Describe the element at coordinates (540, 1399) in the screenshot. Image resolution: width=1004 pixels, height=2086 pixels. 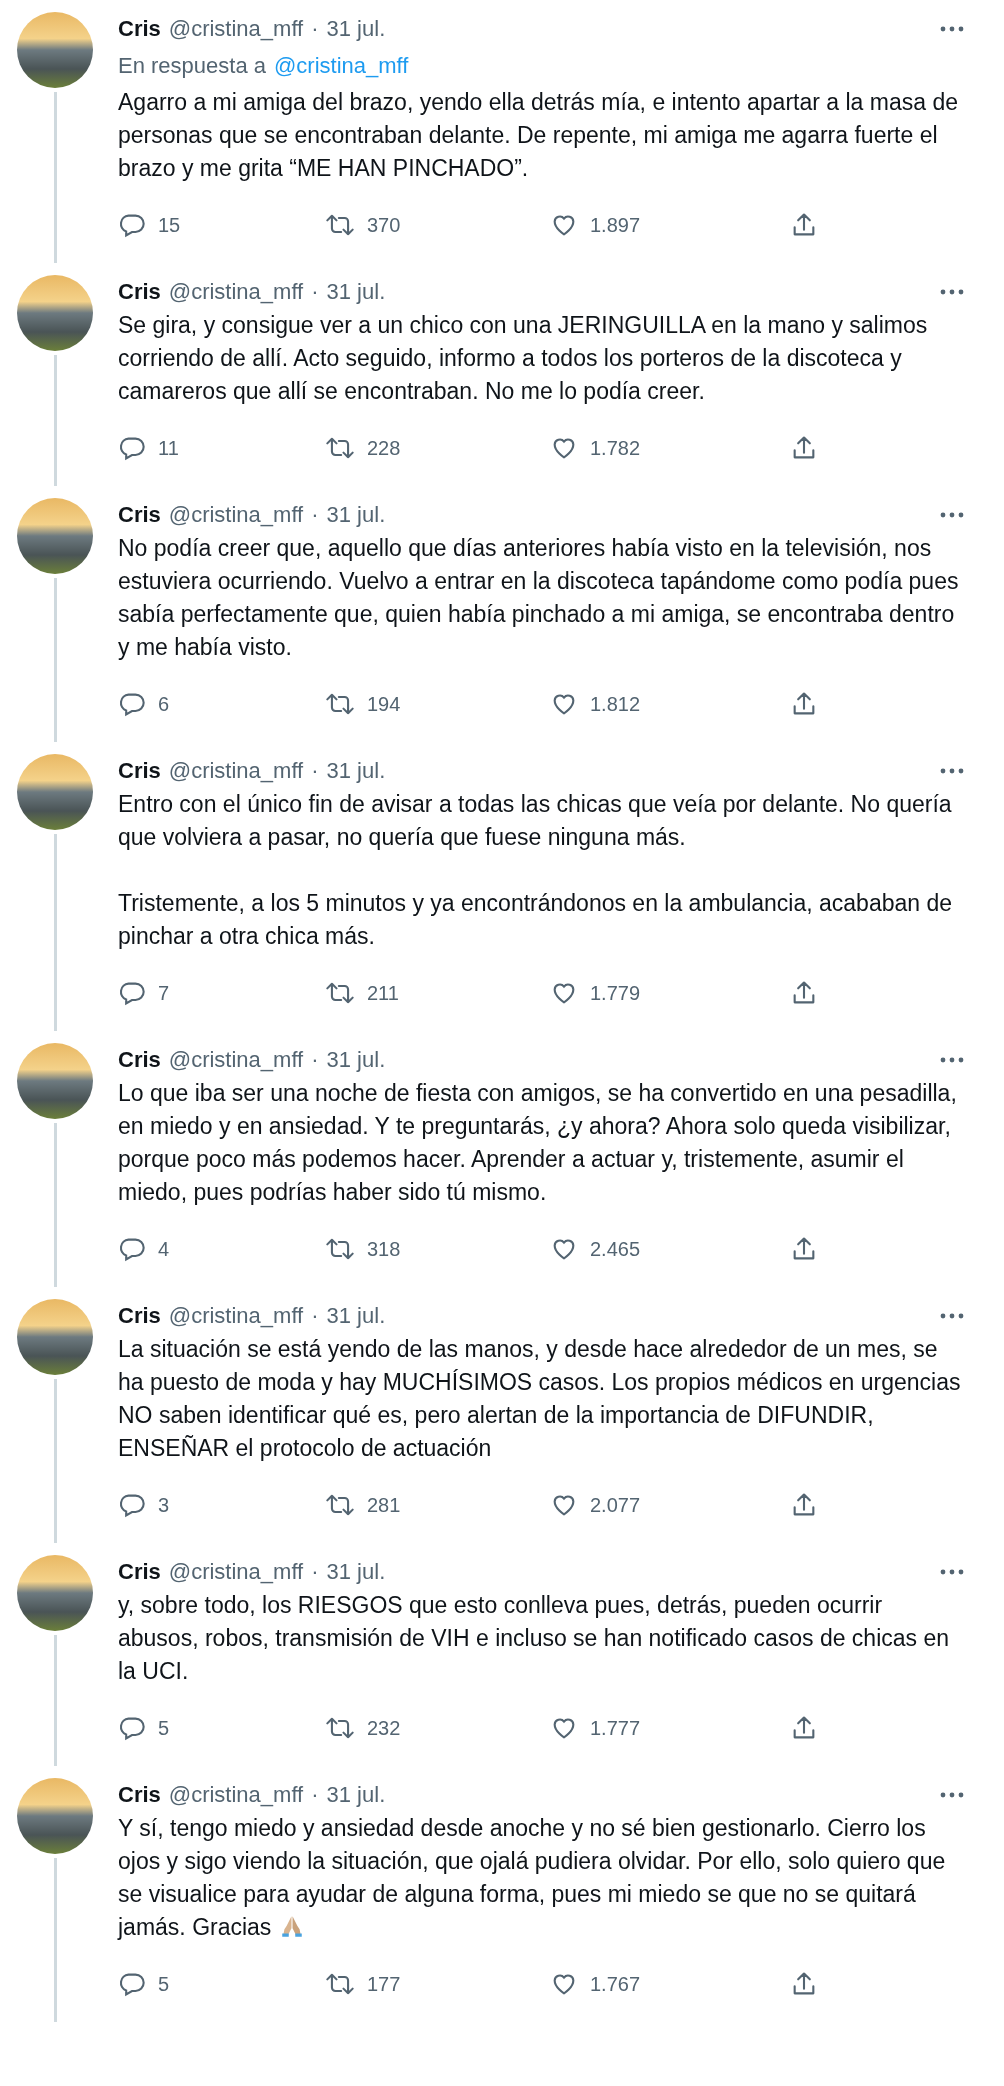
I see `tweet-text: La situación se está yendo de las manos, y desde hace alrededor de un mes, se ha puesto de moda y hay MUCHÍSIMOS casos. Los propios médicos en urgencias NO saben identificar qué es, pero alertan de la importancia de DIFUNDIR, ENSEÑAR el protocolo de actuación` at that location.